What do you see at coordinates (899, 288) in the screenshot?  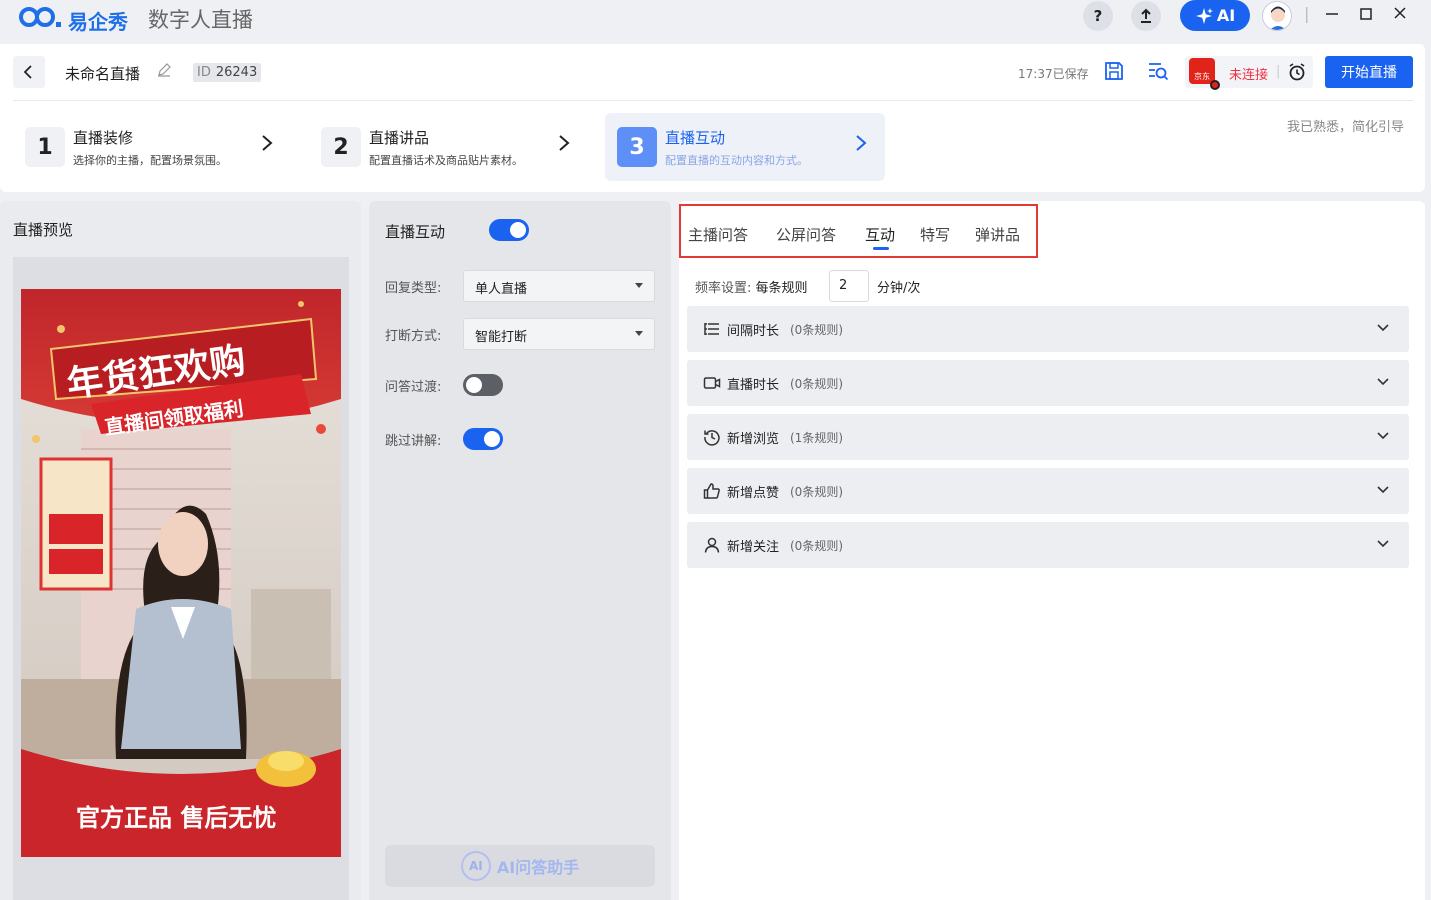 I see `frequency-unit: 分钟/次` at bounding box center [899, 288].